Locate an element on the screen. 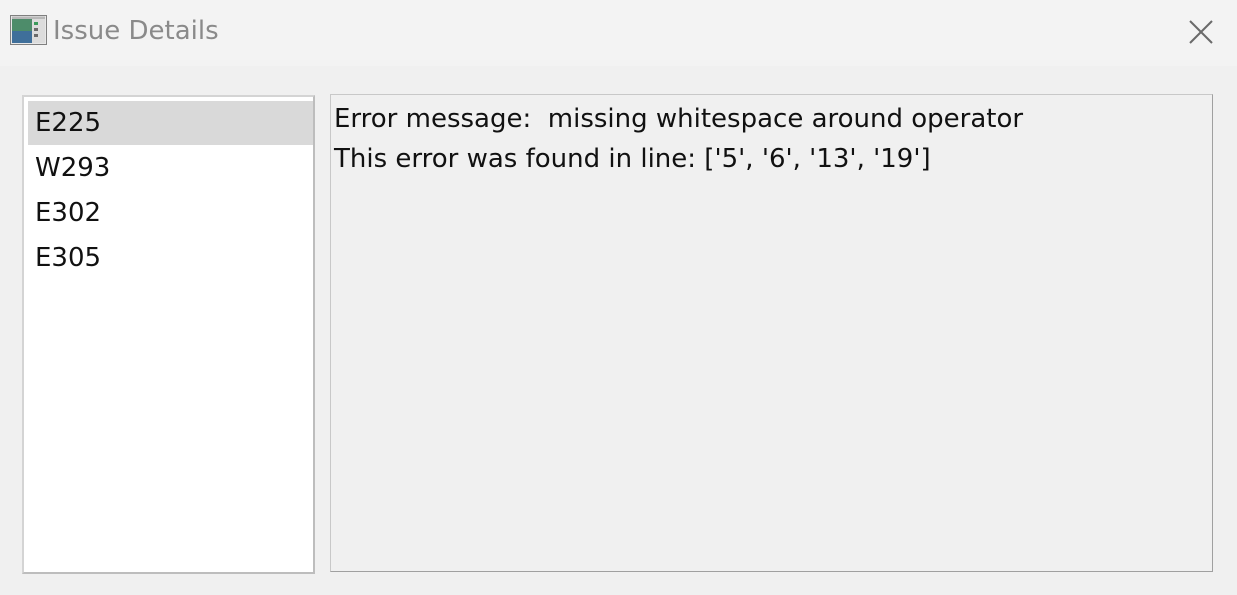 Image resolution: width=1237 pixels, height=595 pixels. issue-code-label: E305 is located at coordinates (68, 258).